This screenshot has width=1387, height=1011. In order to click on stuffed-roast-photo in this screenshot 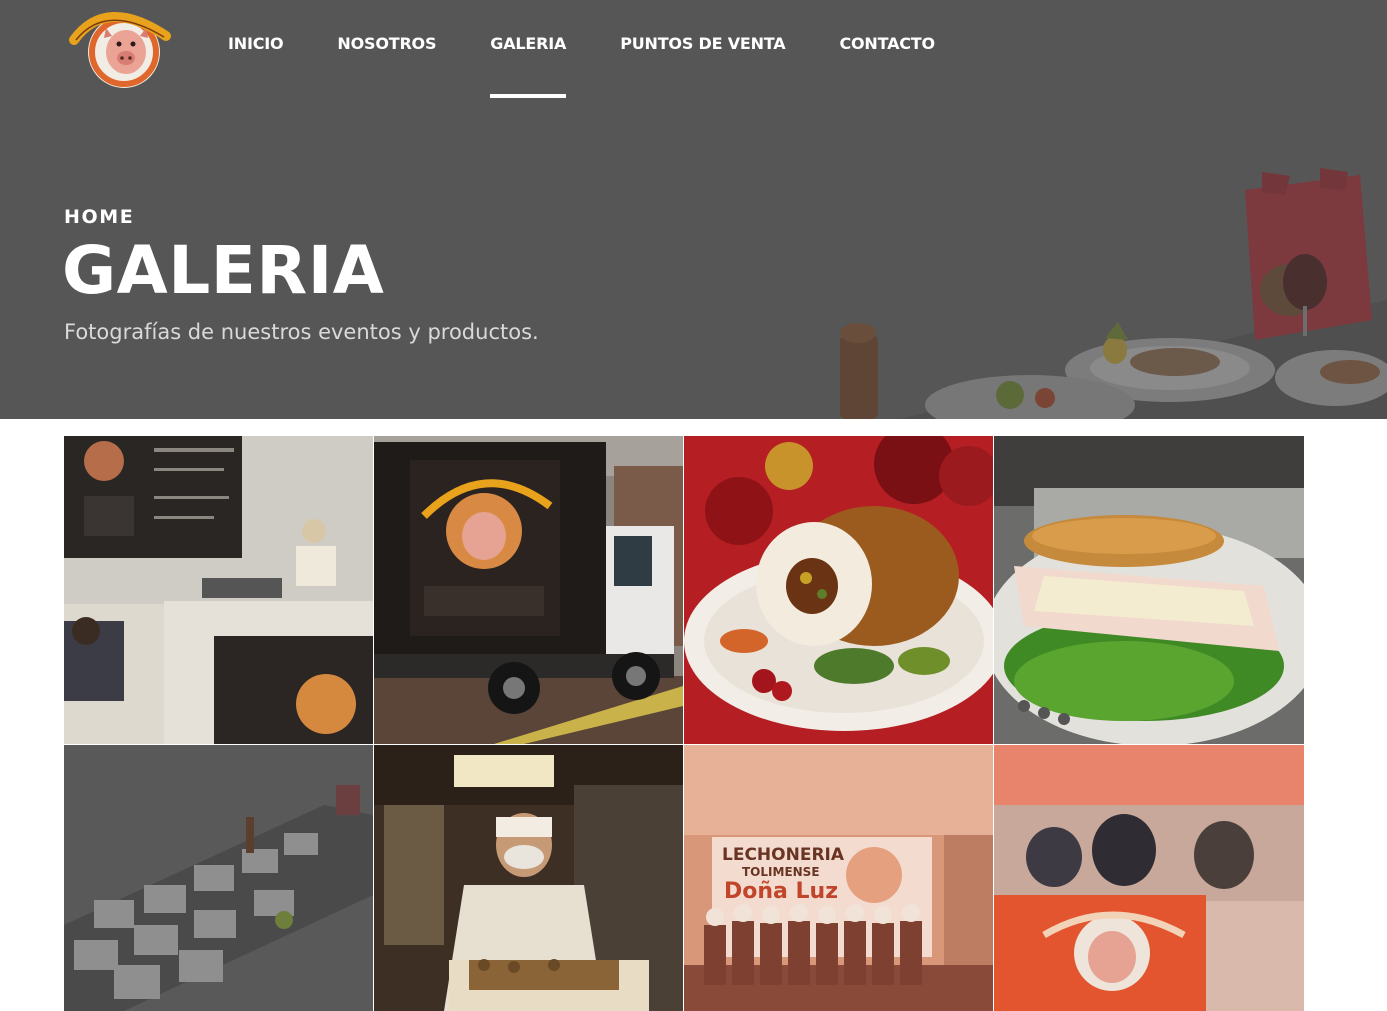, I will do `click(838, 590)`.